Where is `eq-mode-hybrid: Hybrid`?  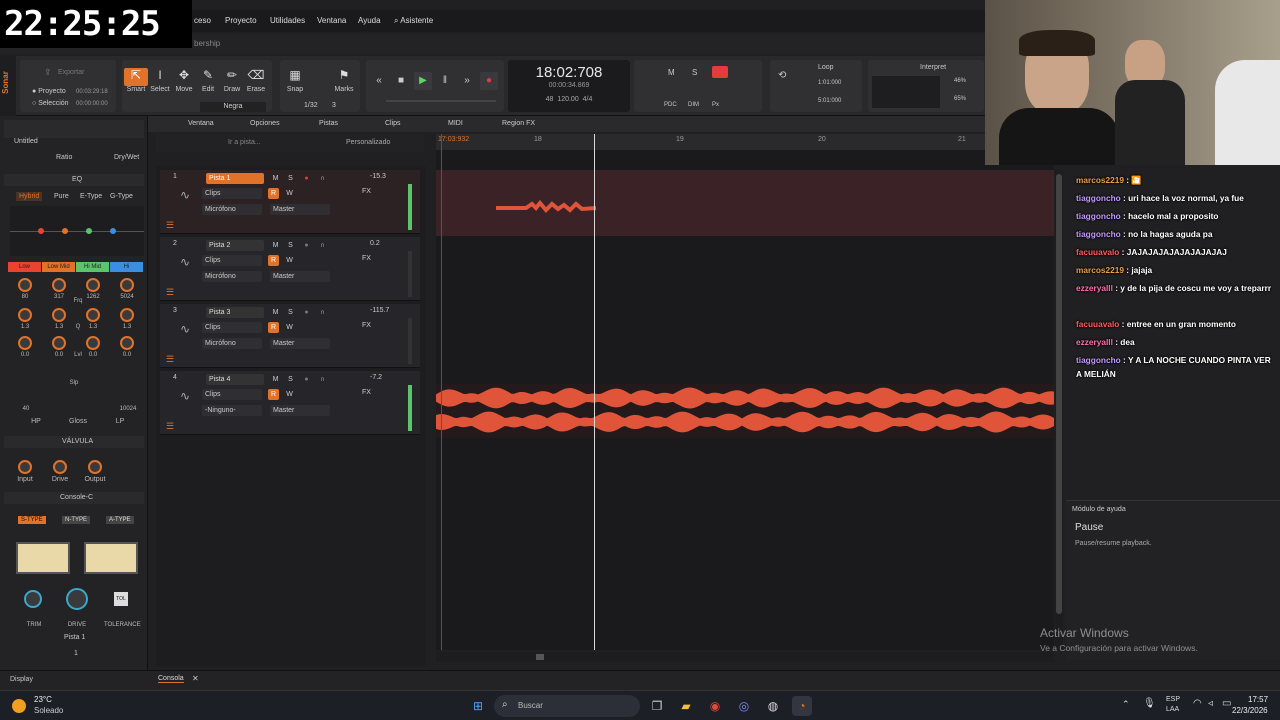 eq-mode-hybrid: Hybrid is located at coordinates (29, 196).